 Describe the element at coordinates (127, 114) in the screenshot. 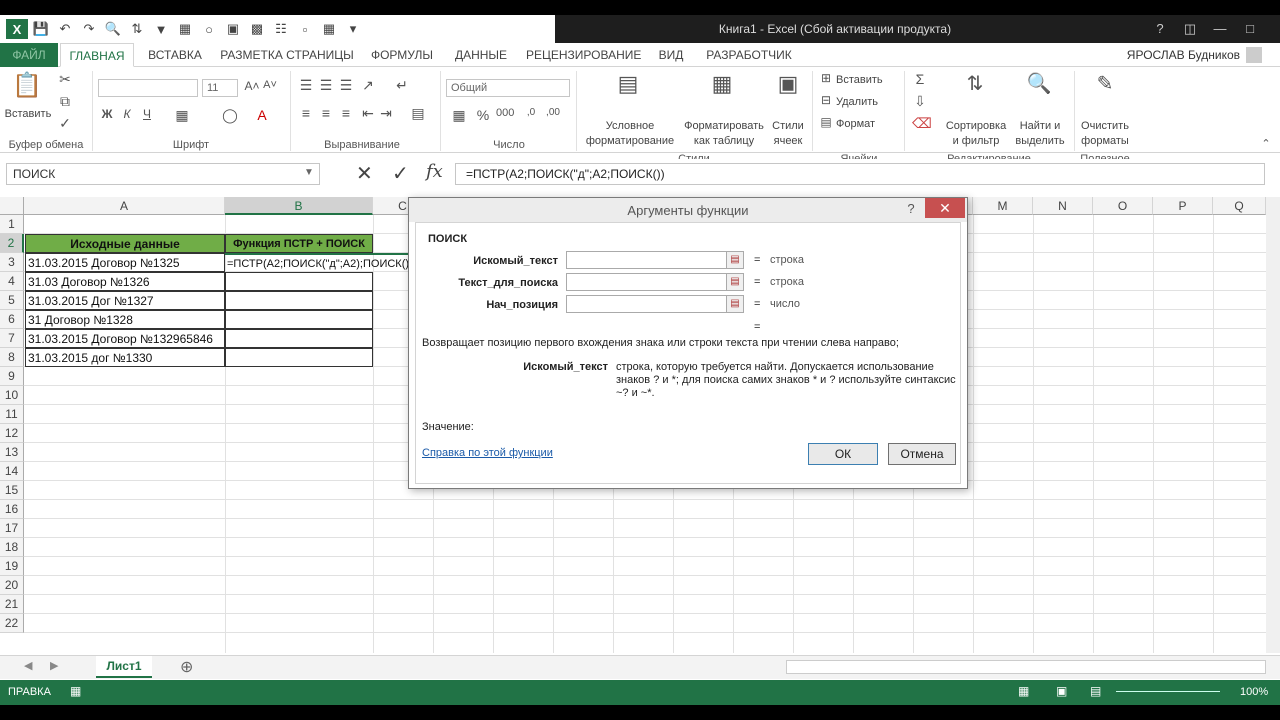

I see `italic-button: К` at that location.